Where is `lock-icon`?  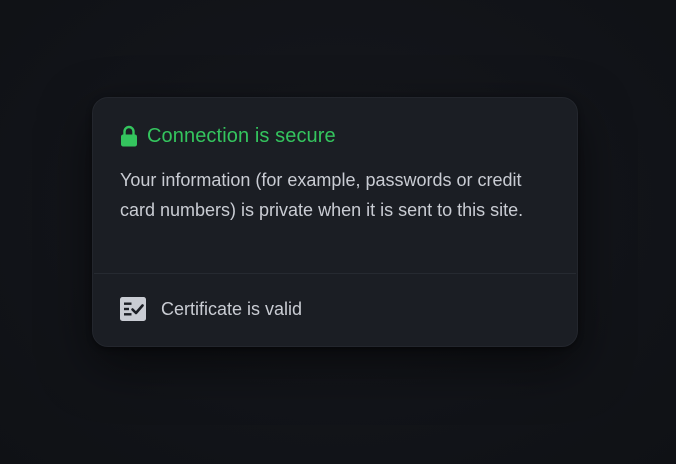
lock-icon is located at coordinates (129, 136).